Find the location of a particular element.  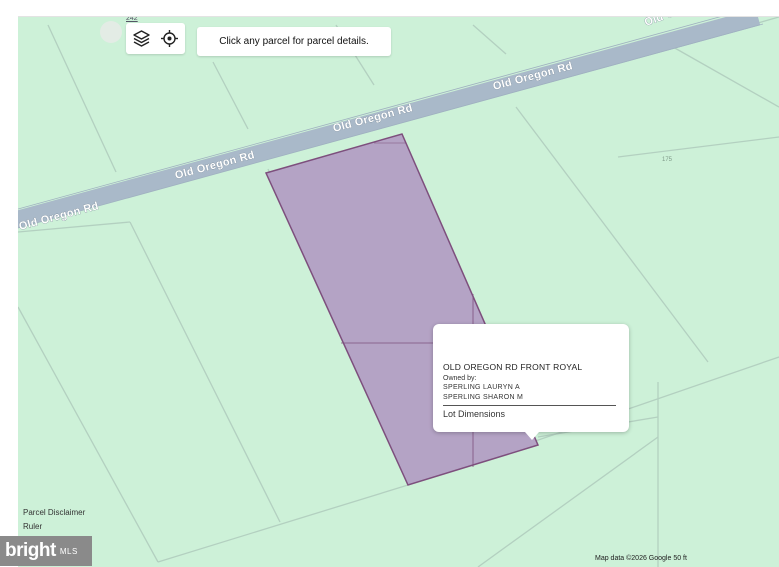

popup-tail is located at coordinates (532, 436).